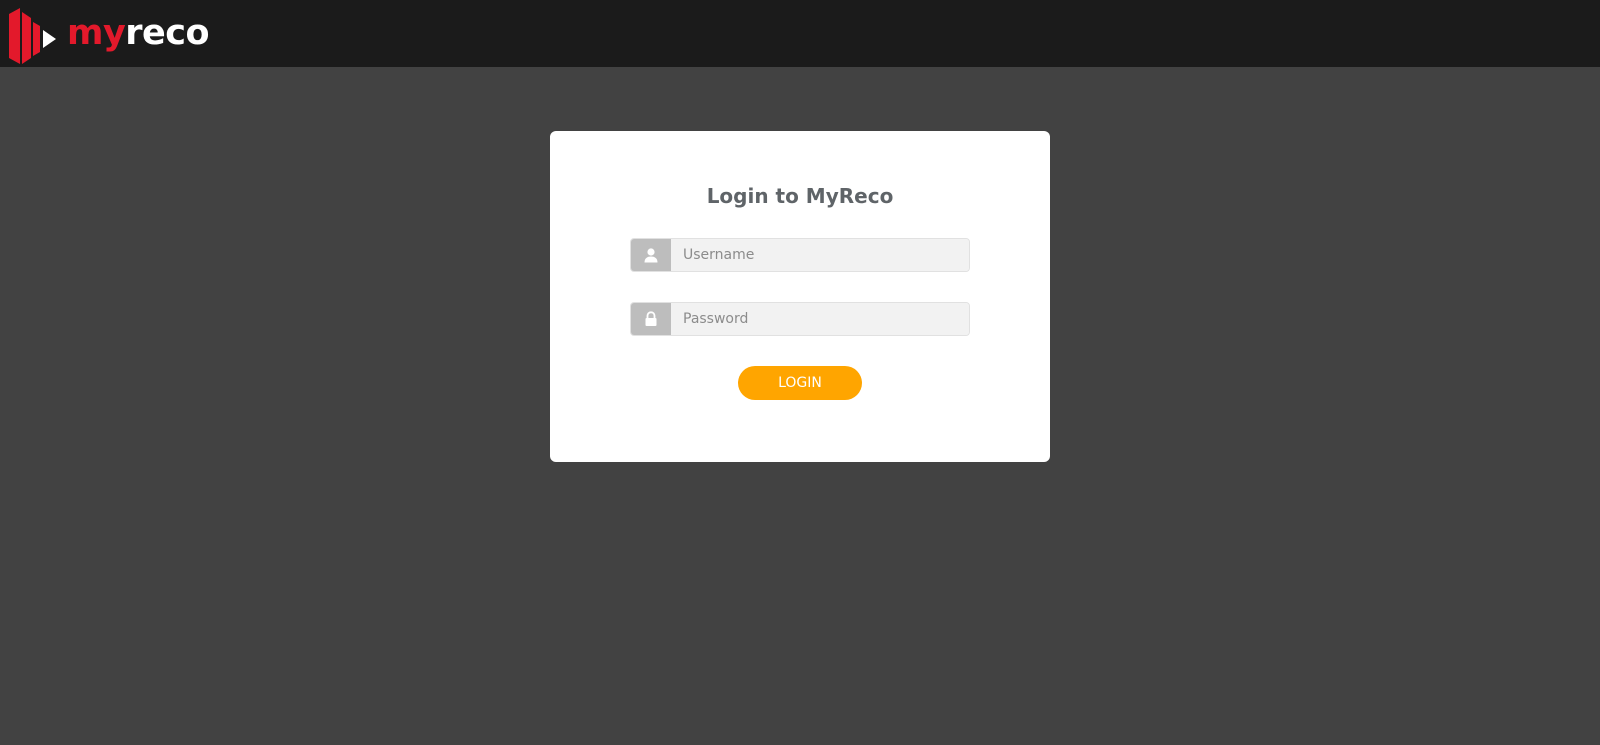 This screenshot has height=745, width=1600. I want to click on password-field, so click(800, 319).